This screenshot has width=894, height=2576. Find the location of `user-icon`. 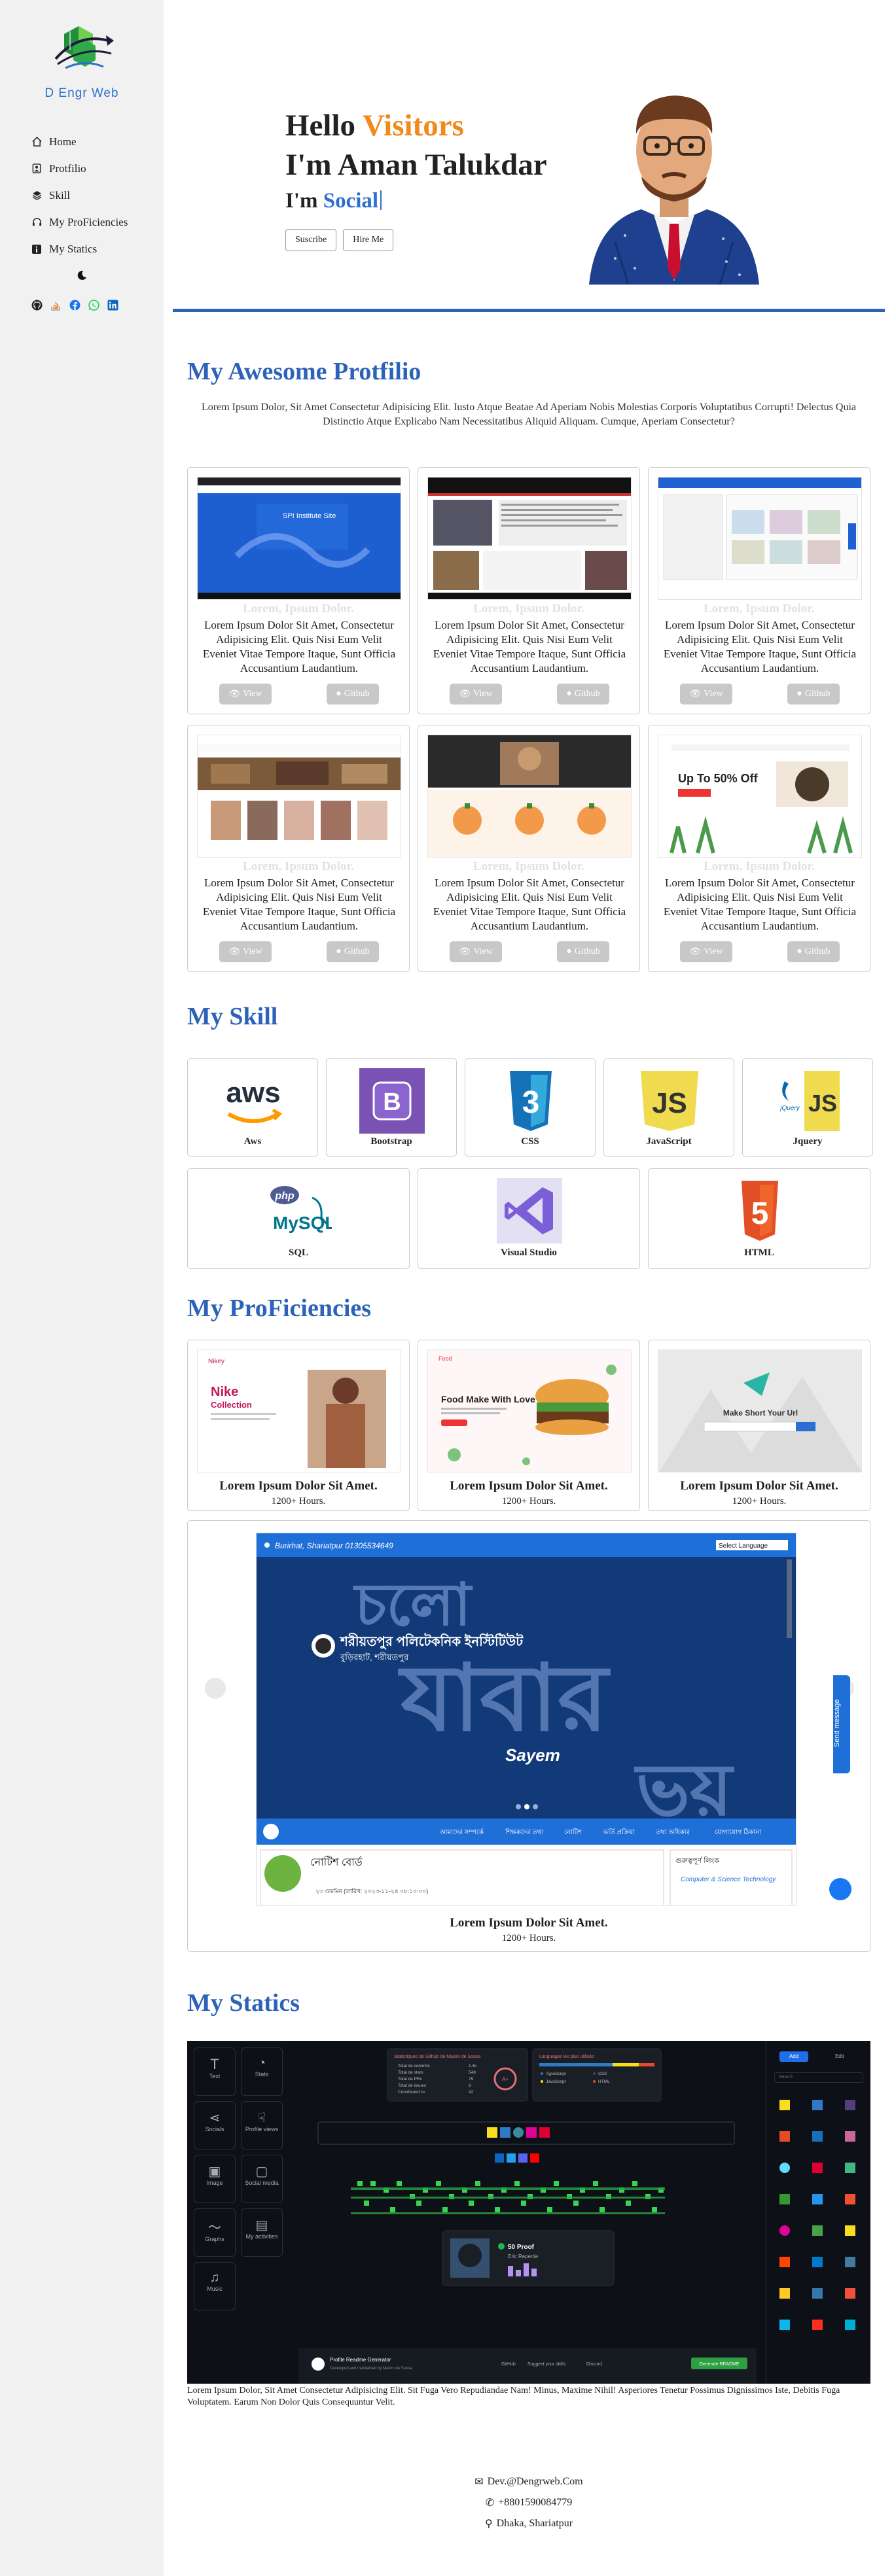

user-icon is located at coordinates (36, 169).